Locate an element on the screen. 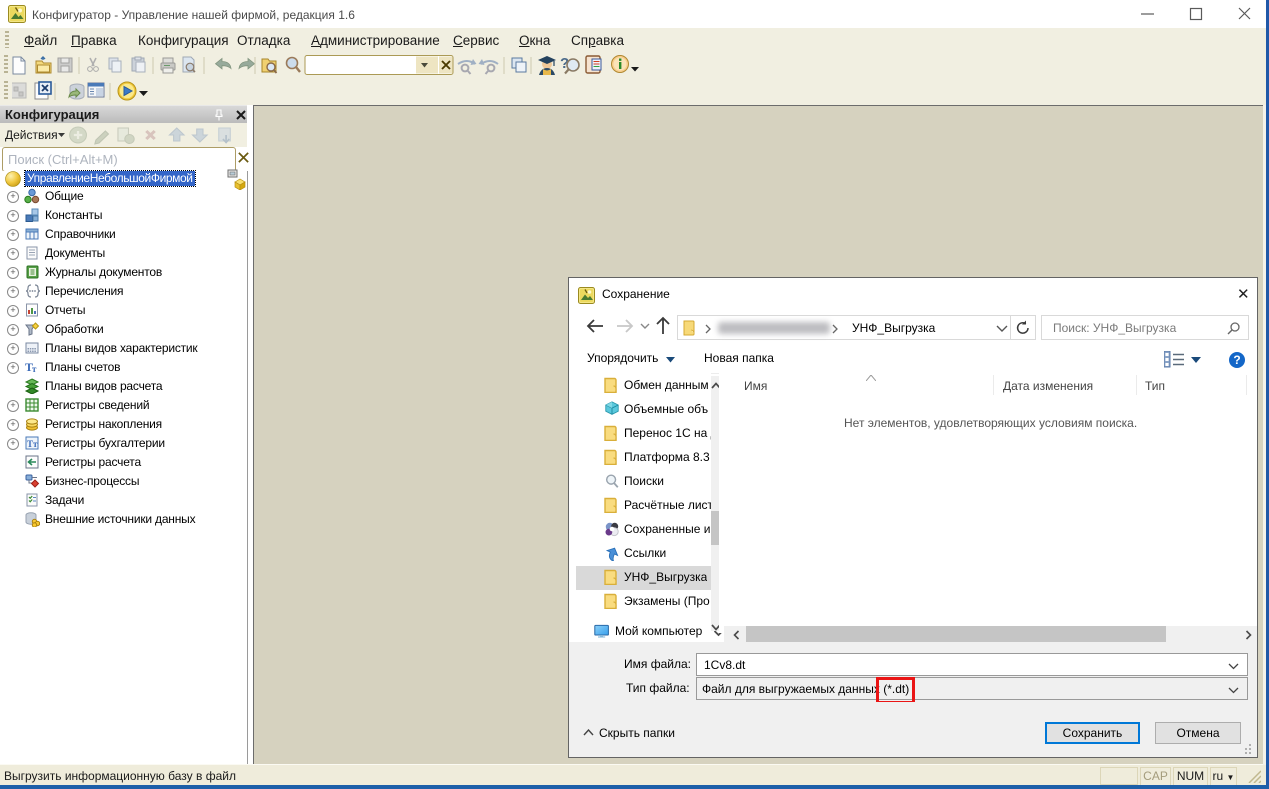 This screenshot has height=789, width=1269. svg-text: т is located at coordinates (34, 369).